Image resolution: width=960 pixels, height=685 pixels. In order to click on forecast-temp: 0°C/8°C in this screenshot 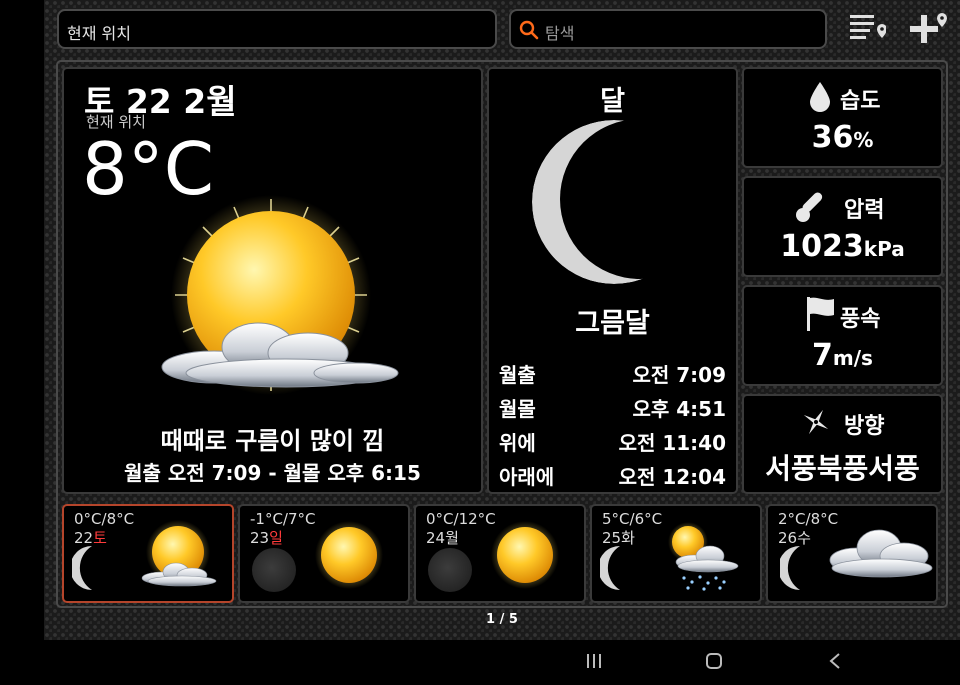, I will do `click(104, 519)`.